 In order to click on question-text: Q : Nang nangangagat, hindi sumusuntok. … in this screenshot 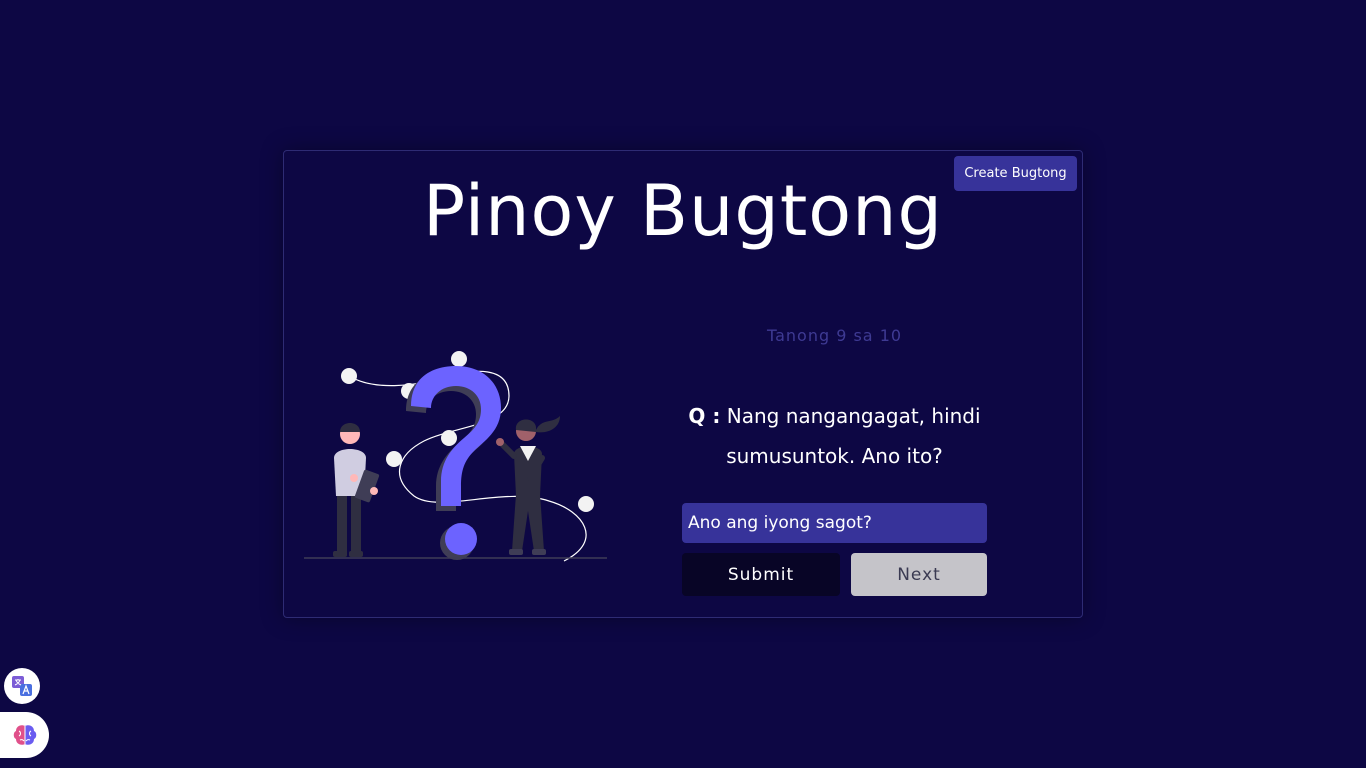, I will do `click(834, 436)`.